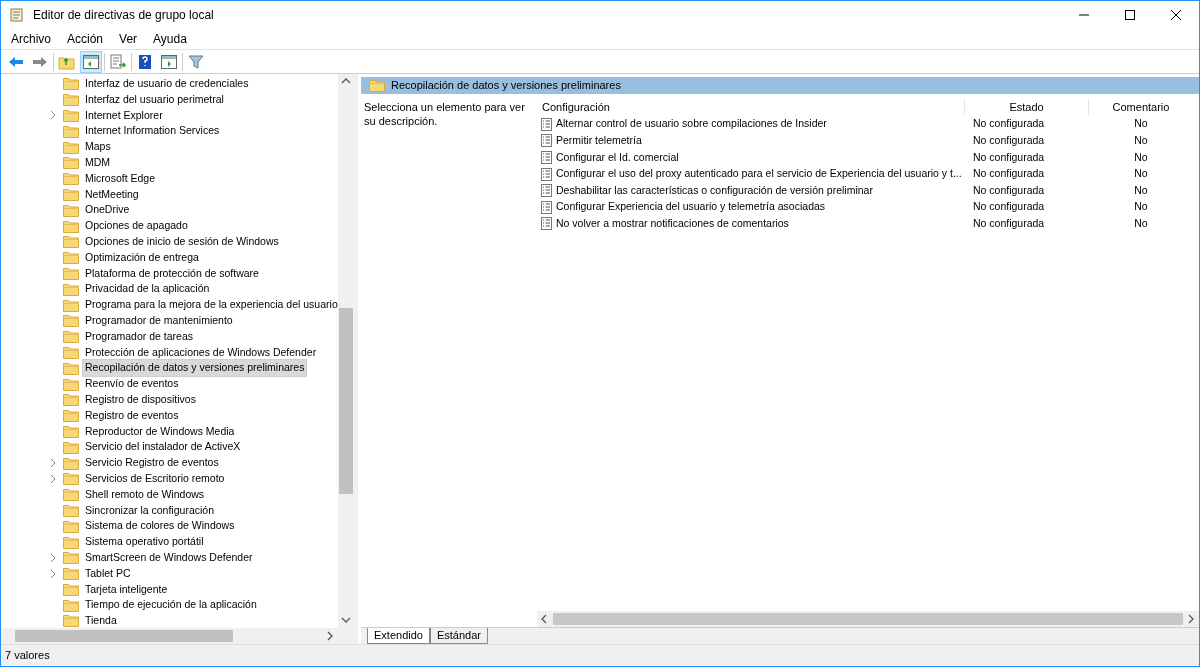 The height and width of the screenshot is (667, 1200). I want to click on tree-item: Opciones de inicio de sesión de Windows, so click(182, 242).